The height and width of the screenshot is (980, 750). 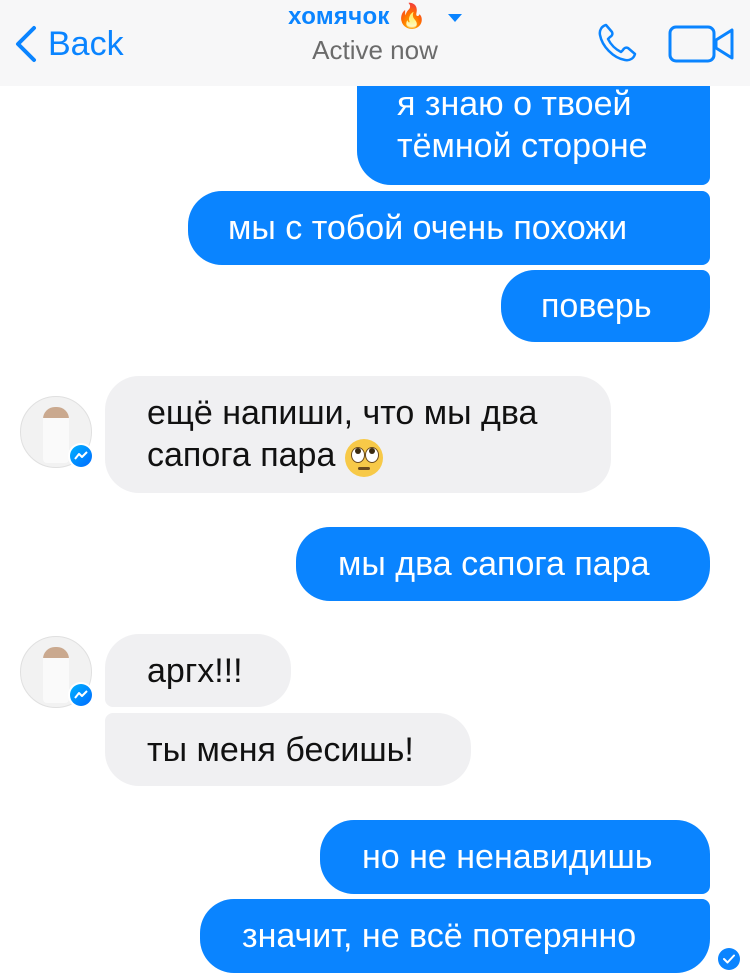 I want to click on message-text: значит, не всё потерянно, so click(x=439, y=936).